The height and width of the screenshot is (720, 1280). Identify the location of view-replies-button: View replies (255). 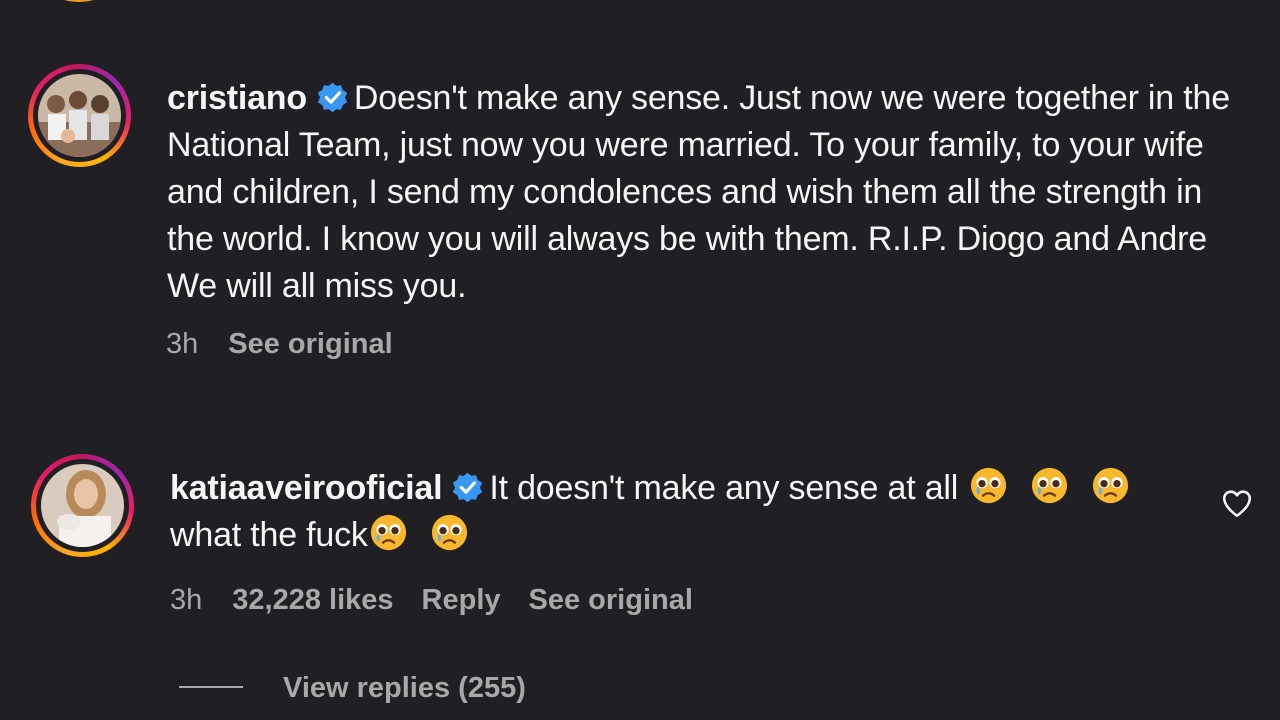
(352, 688).